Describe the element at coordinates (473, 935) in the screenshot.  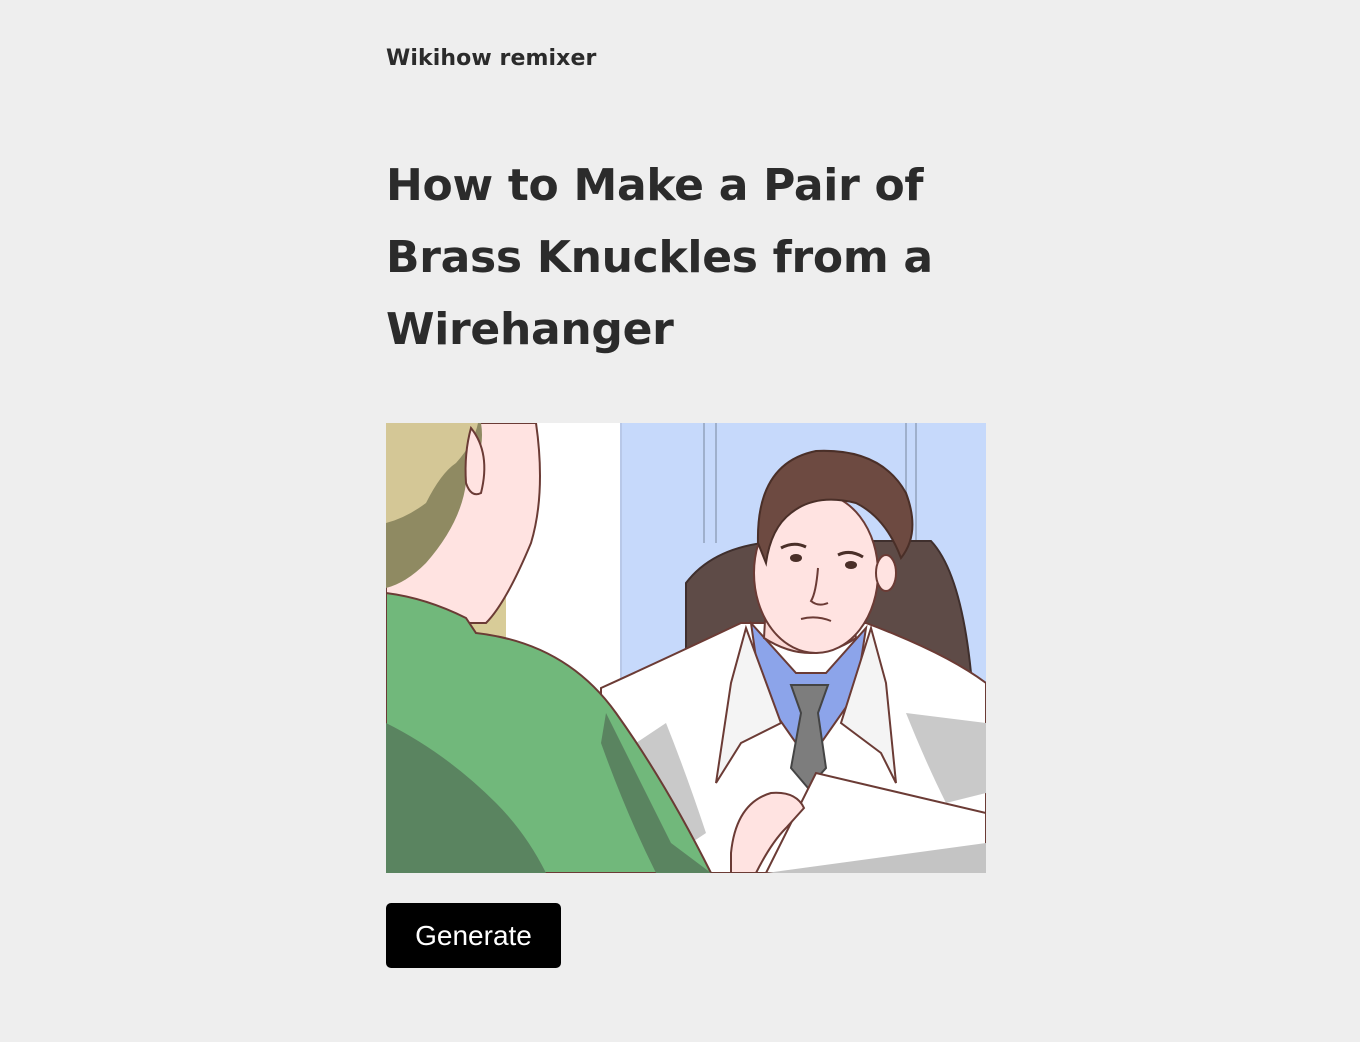
I see `generate-button: Generate` at that location.